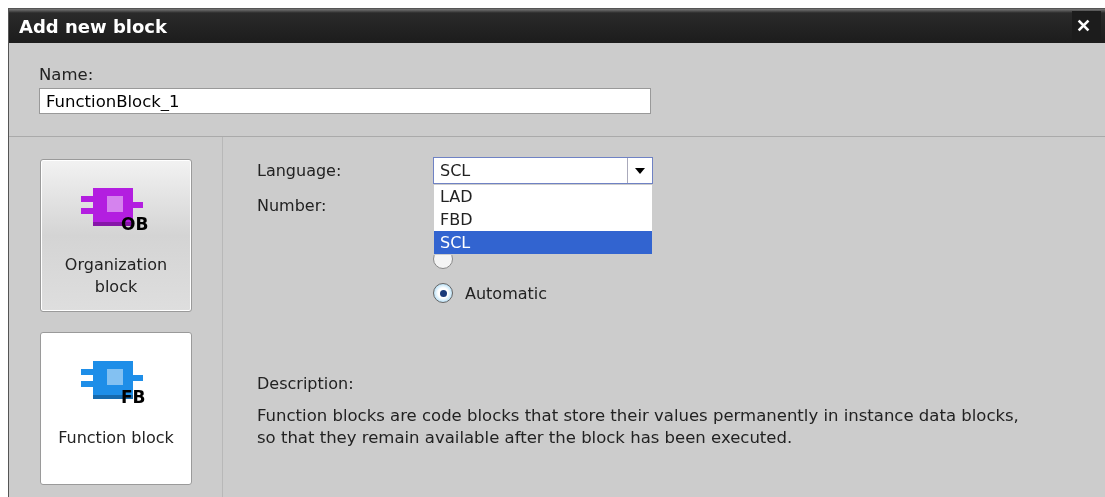  I want to click on block-type-button: FB Function block, so click(116, 408).